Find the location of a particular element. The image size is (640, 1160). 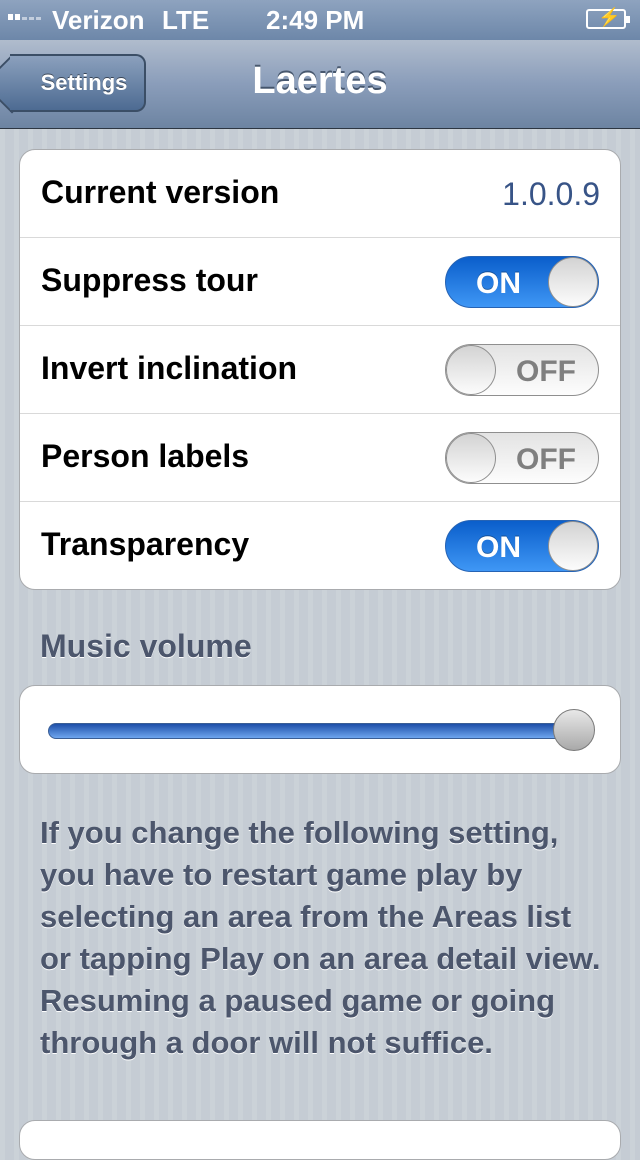

battery-icon: ⚡ is located at coordinates (608, 18).